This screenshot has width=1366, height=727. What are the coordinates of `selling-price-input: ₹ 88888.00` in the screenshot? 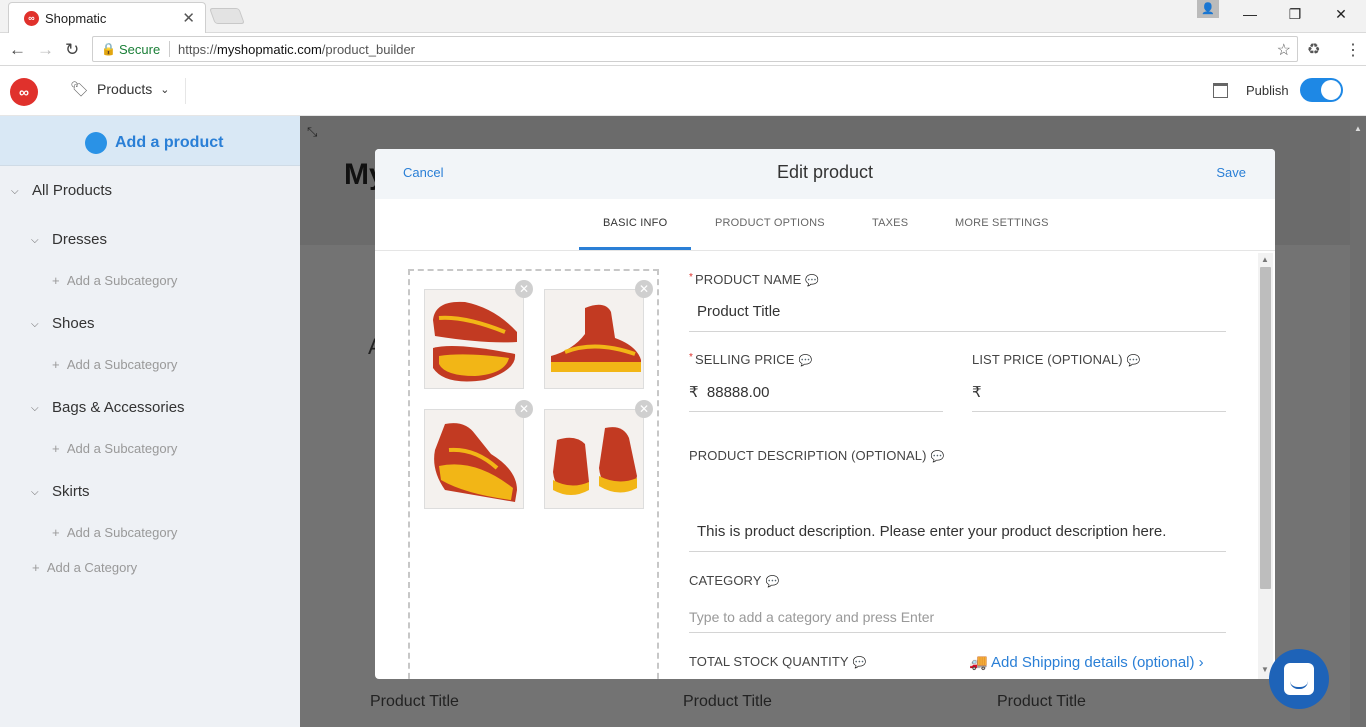 It's located at (729, 392).